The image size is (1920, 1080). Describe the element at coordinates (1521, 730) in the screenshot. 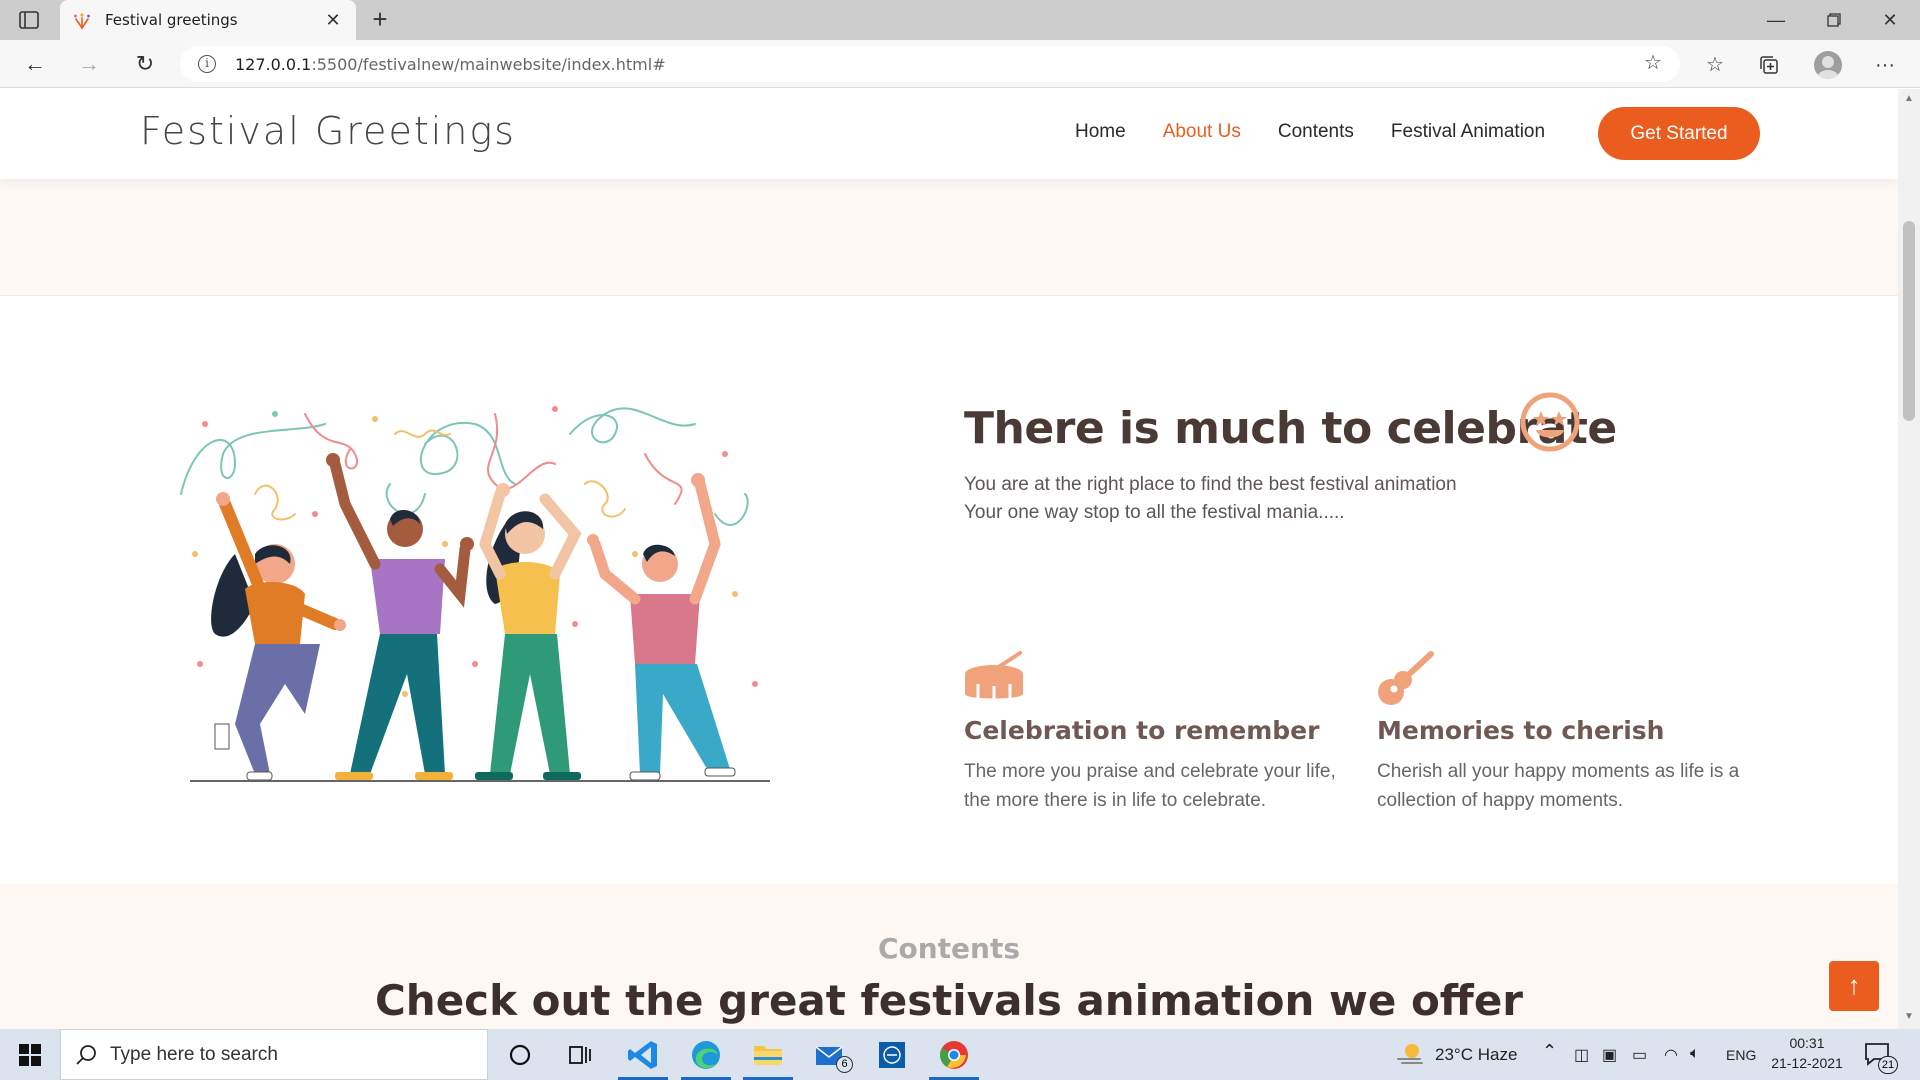

I see `feature-title: Memories to cherish` at that location.